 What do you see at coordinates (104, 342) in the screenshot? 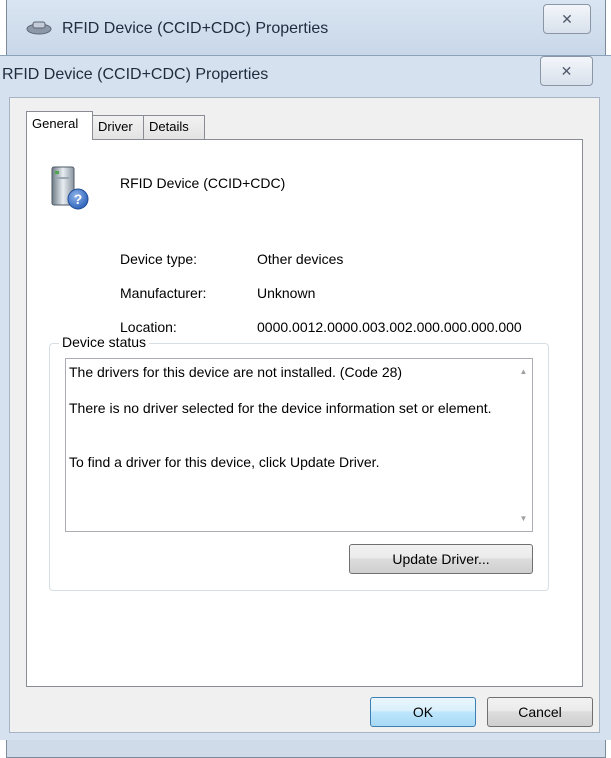
I see `device-status-label: Device status` at bounding box center [104, 342].